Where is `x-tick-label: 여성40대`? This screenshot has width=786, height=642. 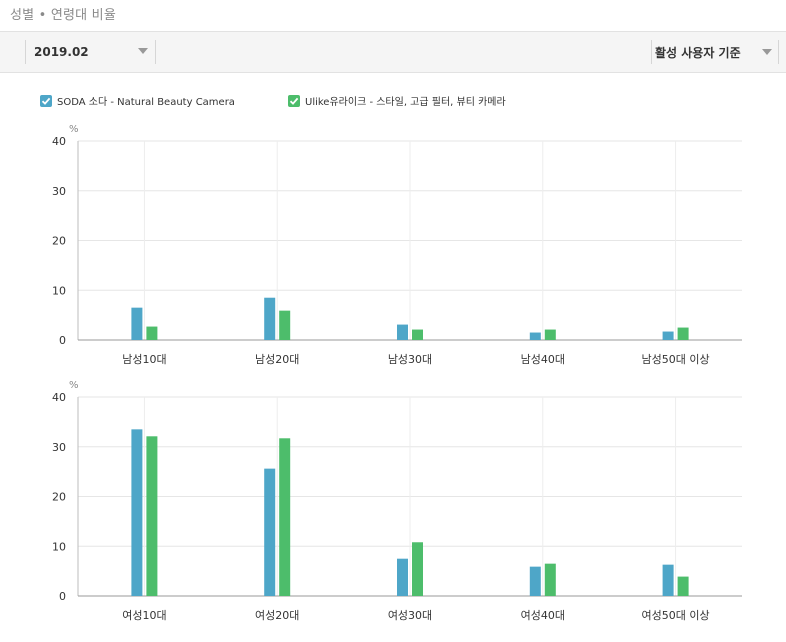
x-tick-label: 여성40대 is located at coordinates (543, 615).